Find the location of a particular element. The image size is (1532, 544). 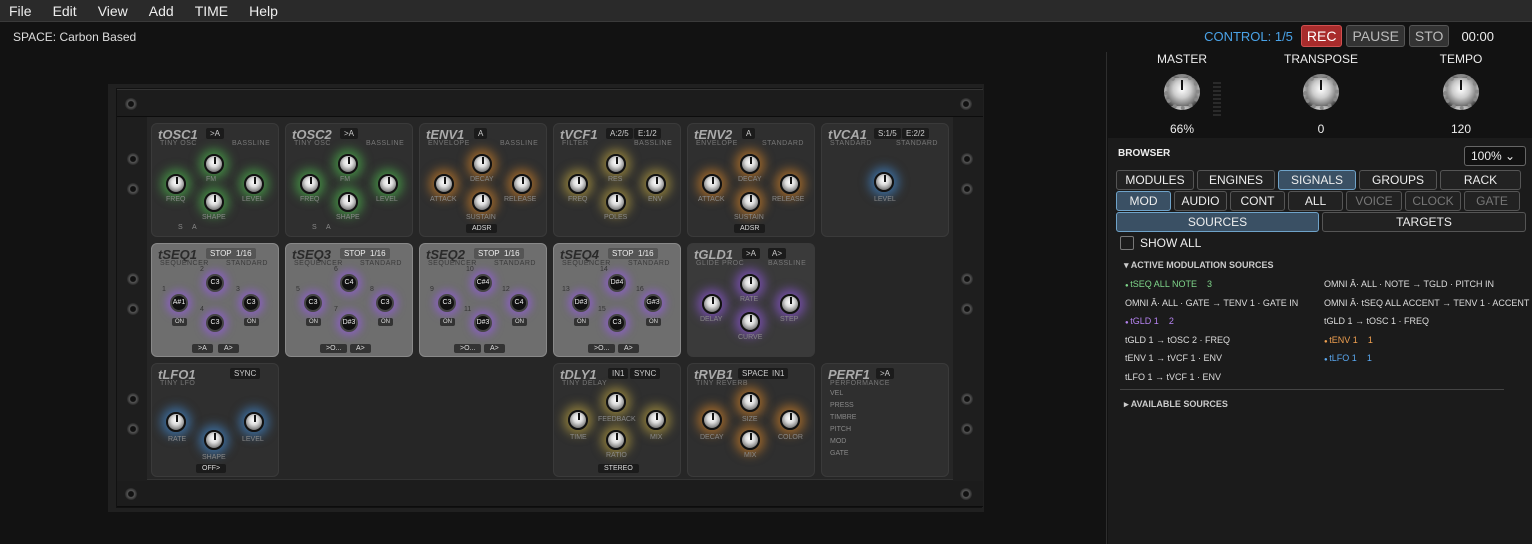

modulation-entry: tENV 1 → tVCF 1 · ENV is located at coordinates (1173, 358).